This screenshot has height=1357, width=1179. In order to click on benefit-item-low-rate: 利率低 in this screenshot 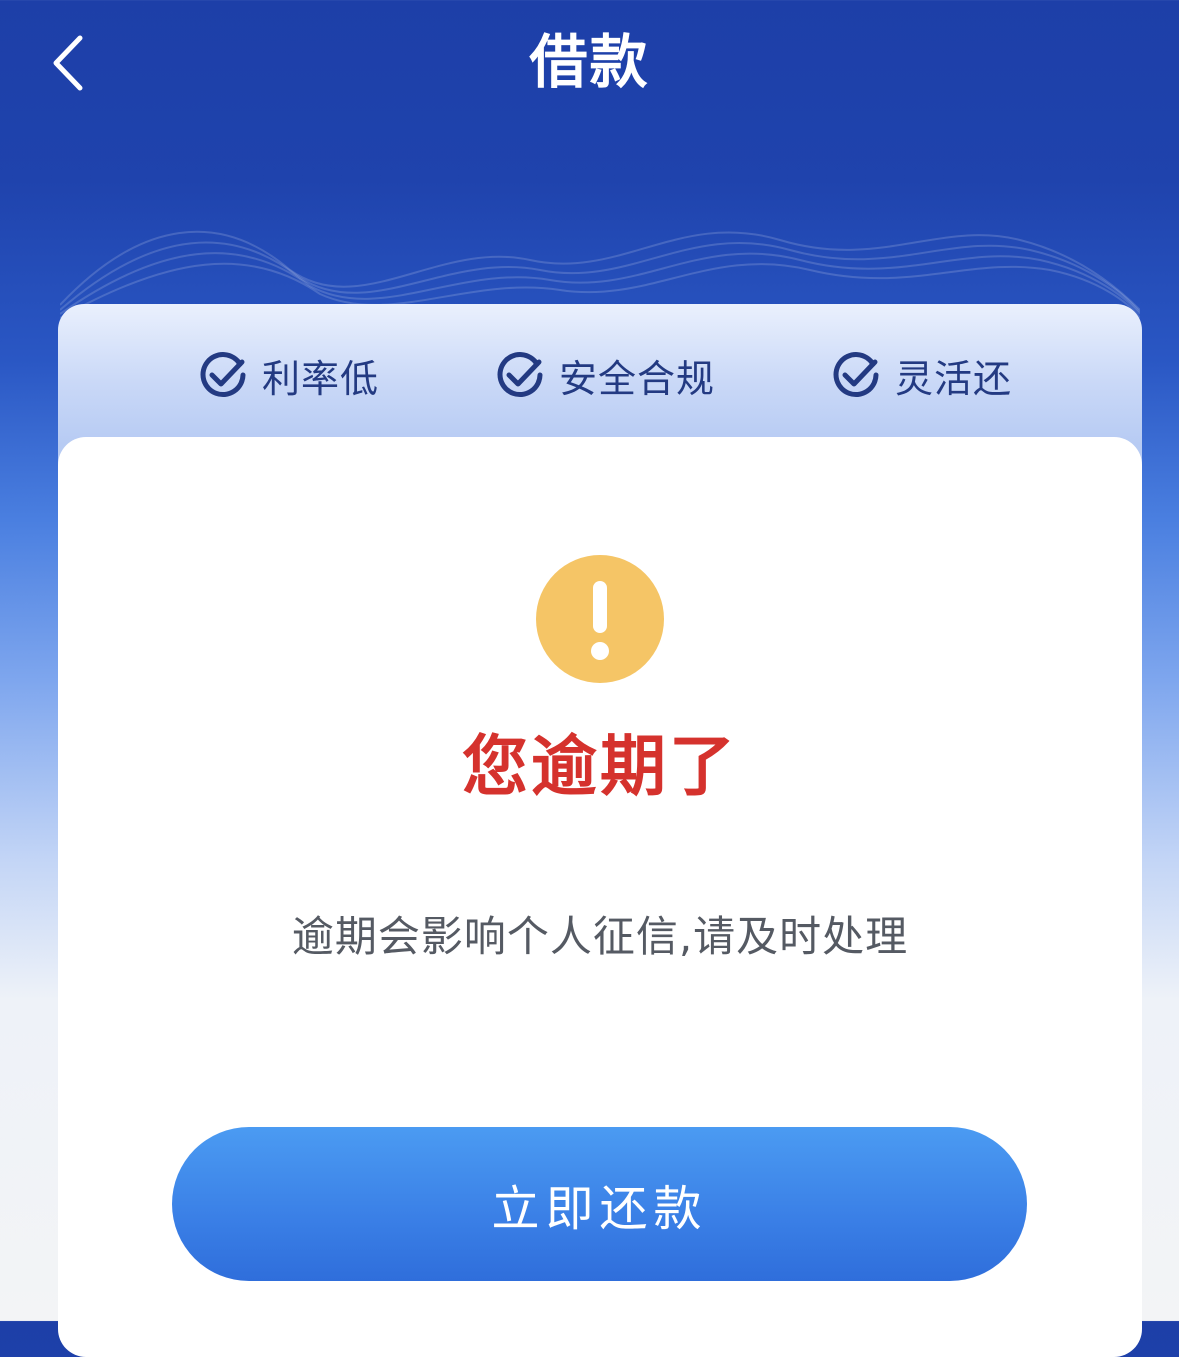, I will do `click(289, 375)`.